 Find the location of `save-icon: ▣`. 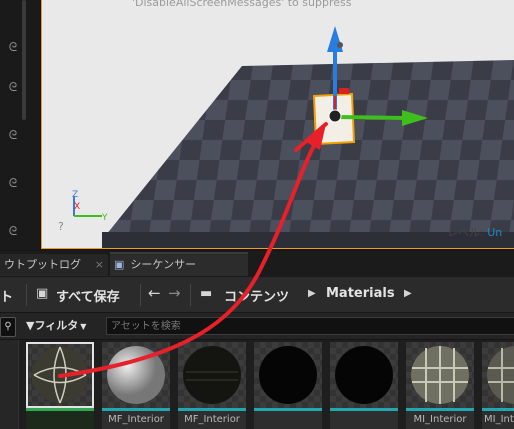

save-icon: ▣ is located at coordinates (42, 293).